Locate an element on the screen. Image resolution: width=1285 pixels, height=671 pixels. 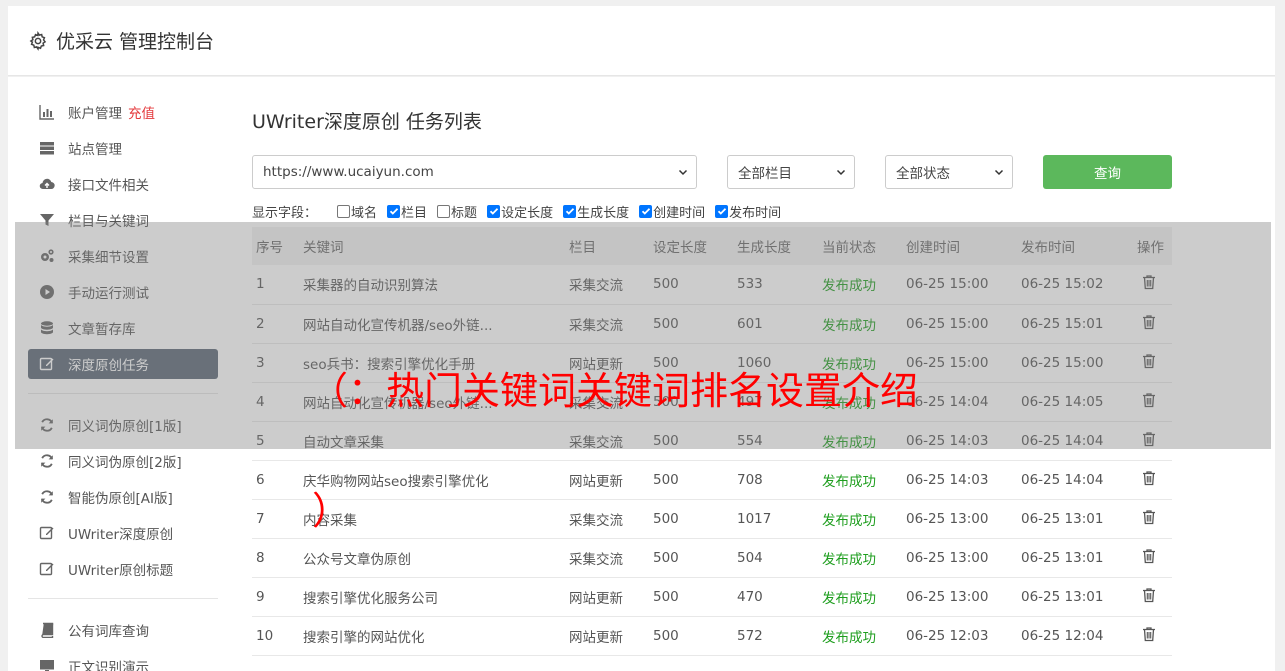
field-checkbox: 创建时间 is located at coordinates (672, 211).